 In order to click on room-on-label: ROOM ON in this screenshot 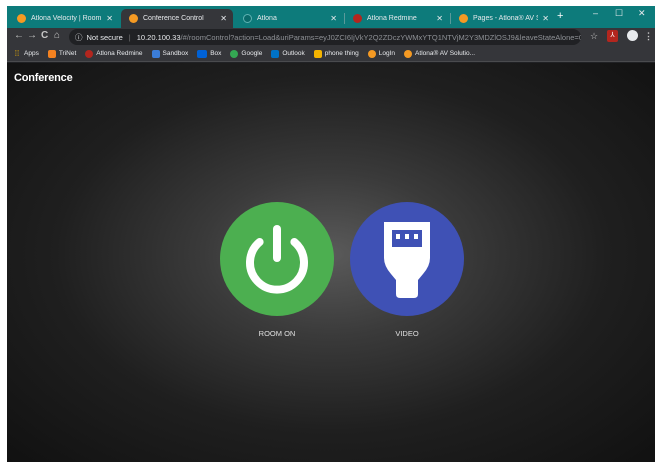, I will do `click(277, 333)`.